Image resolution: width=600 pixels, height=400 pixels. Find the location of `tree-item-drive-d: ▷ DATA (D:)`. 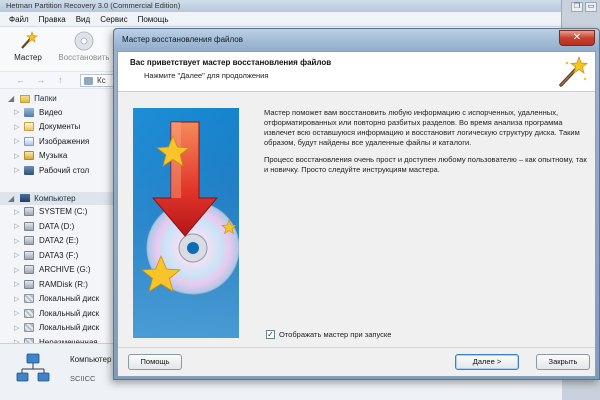

tree-item-drive-d: ▷ DATA (D:) is located at coordinates (60, 226).